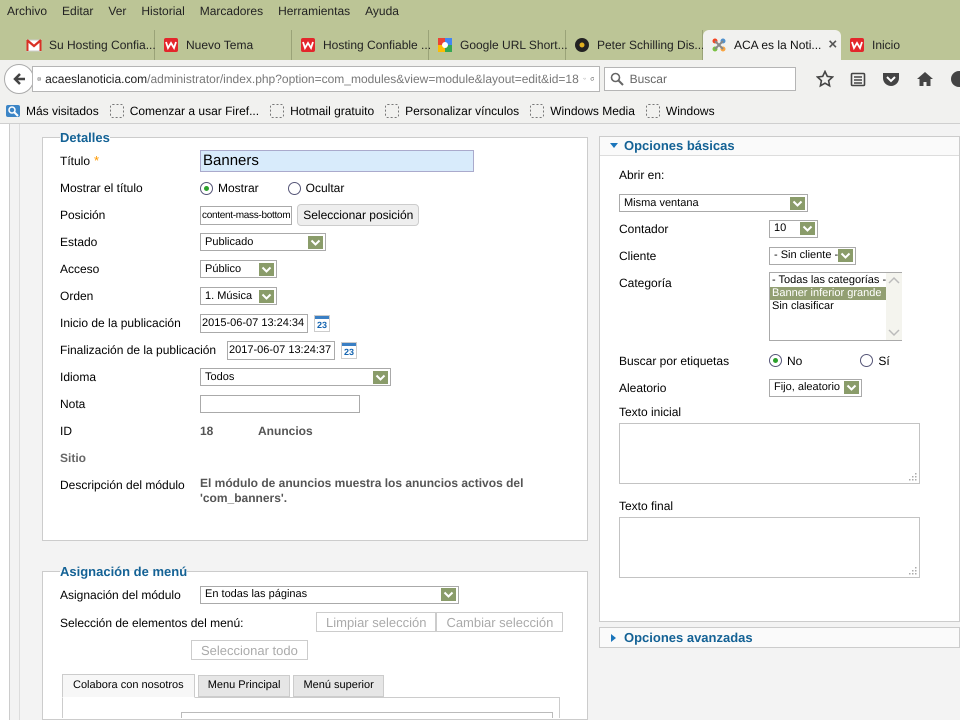 This screenshot has width=960, height=720. Describe the element at coordinates (281, 350) in the screenshot. I see `date-field: 2017-06-07 13:24:37` at that location.